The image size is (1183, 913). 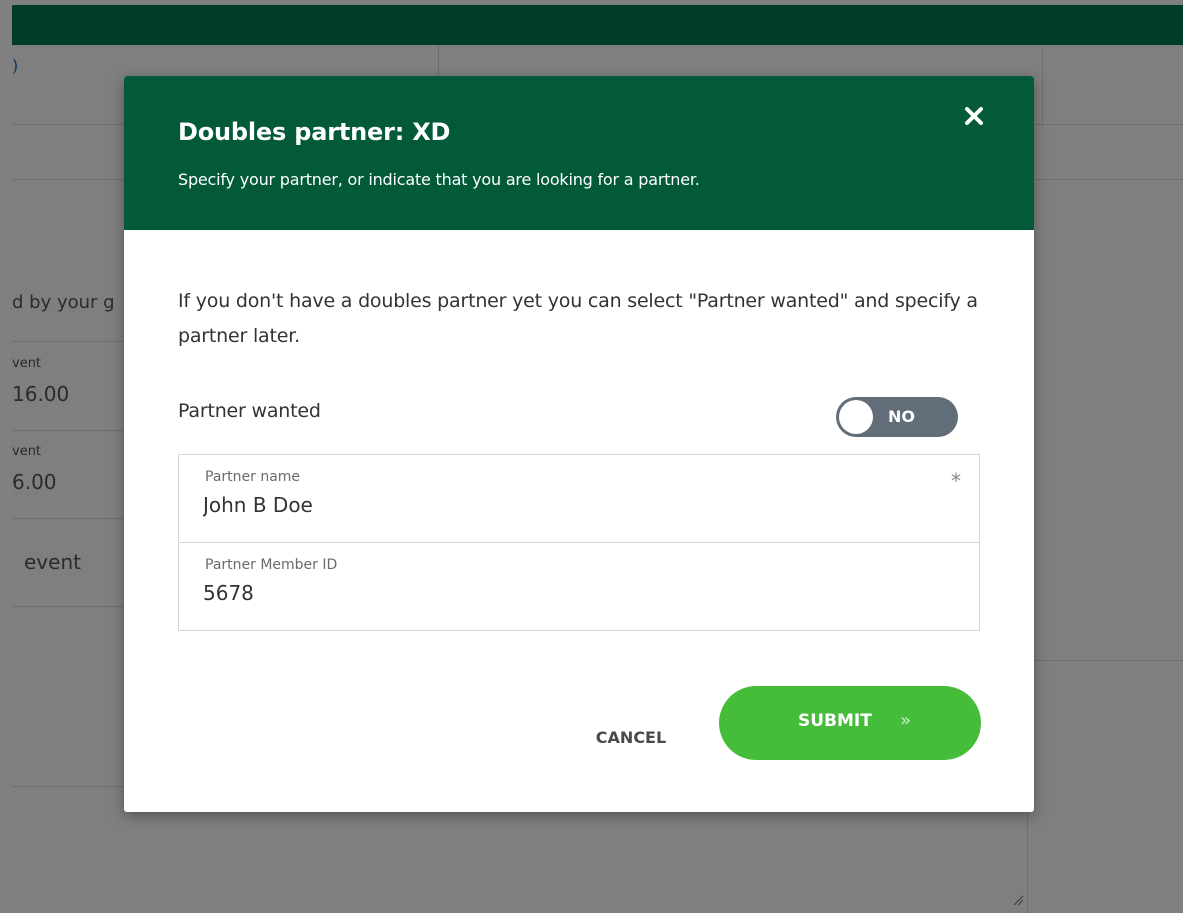 What do you see at coordinates (906, 720) in the screenshot?
I see `double-chevron-right-icon: »` at bounding box center [906, 720].